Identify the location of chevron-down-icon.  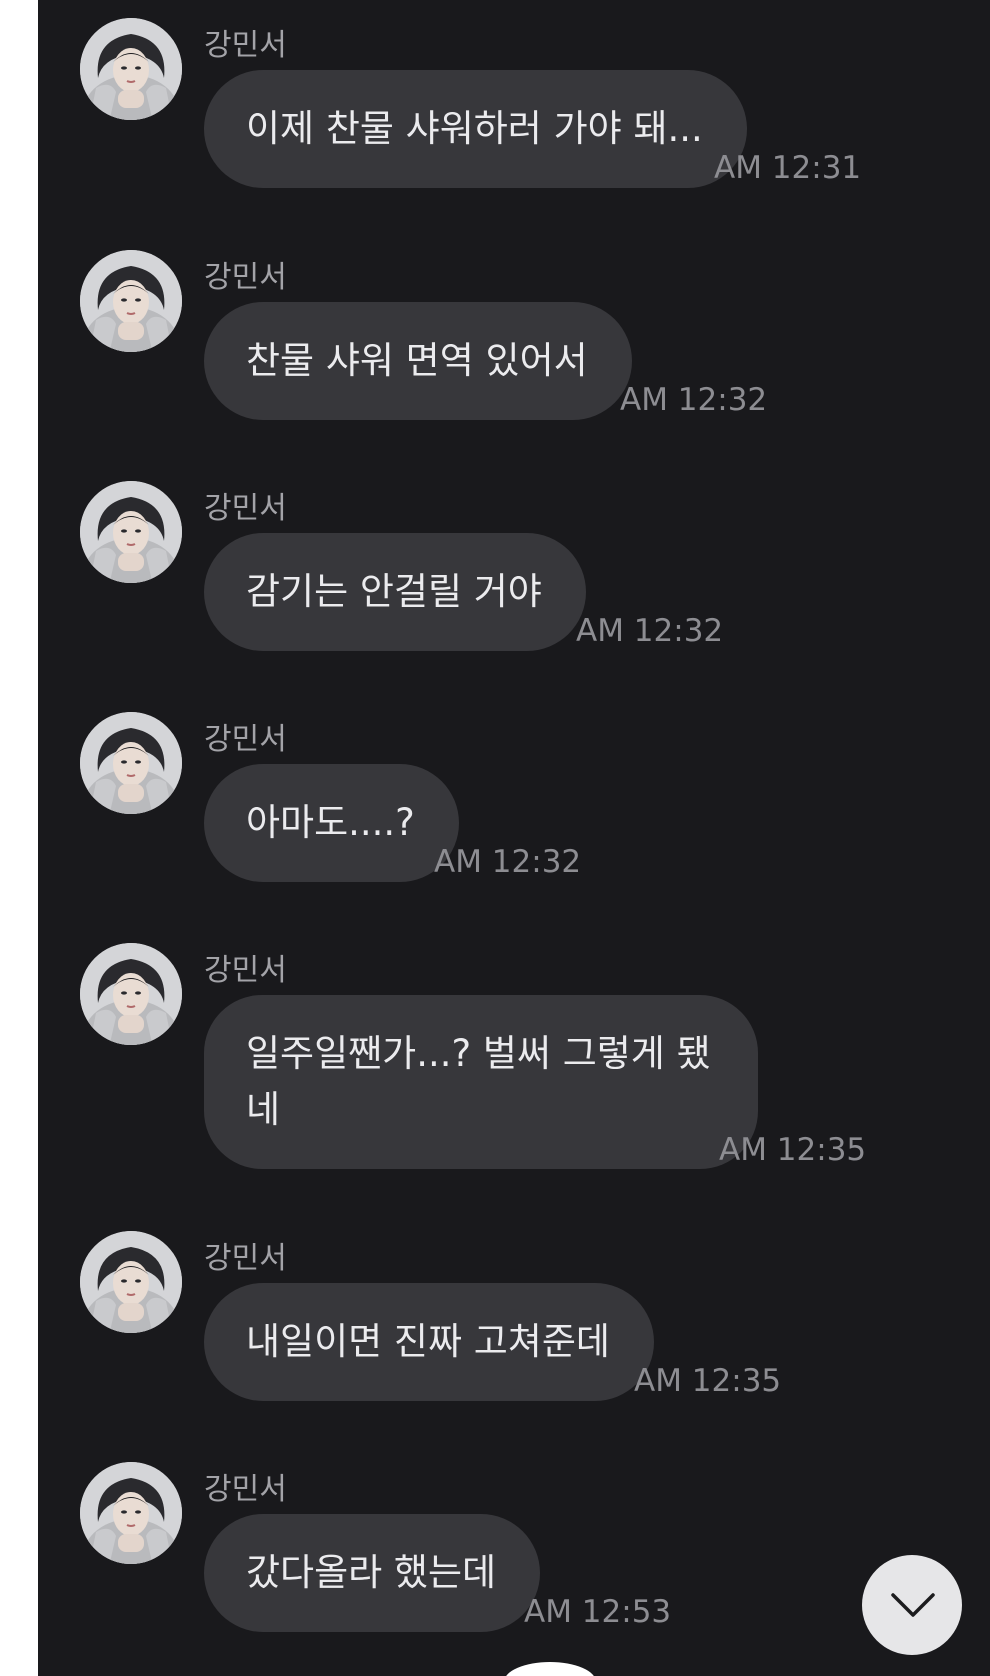
(913, 1605).